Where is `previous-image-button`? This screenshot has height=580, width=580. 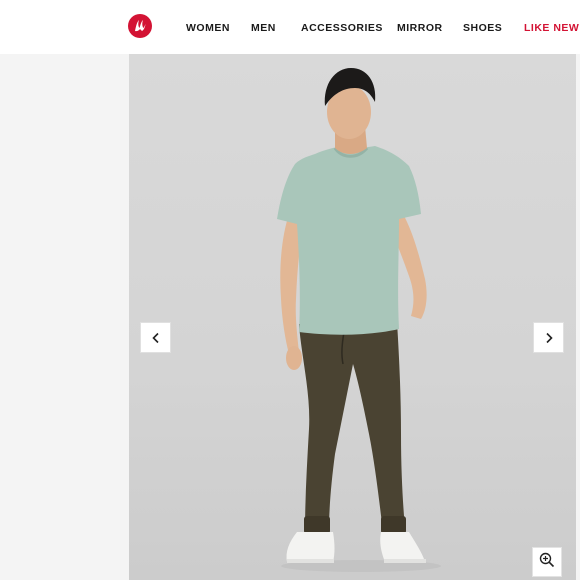
previous-image-button is located at coordinates (155, 337).